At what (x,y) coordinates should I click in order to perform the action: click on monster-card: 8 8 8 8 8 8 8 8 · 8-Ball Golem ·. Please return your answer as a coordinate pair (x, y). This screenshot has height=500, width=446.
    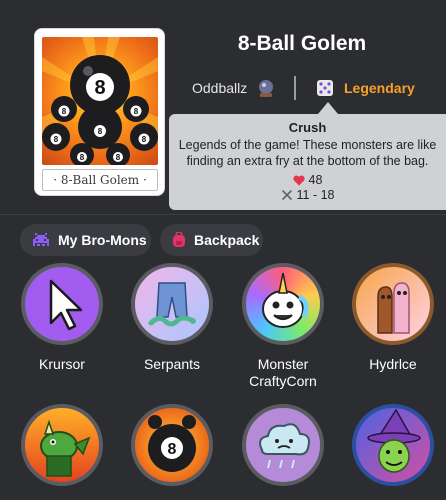
    Looking at the image, I should click on (99, 112).